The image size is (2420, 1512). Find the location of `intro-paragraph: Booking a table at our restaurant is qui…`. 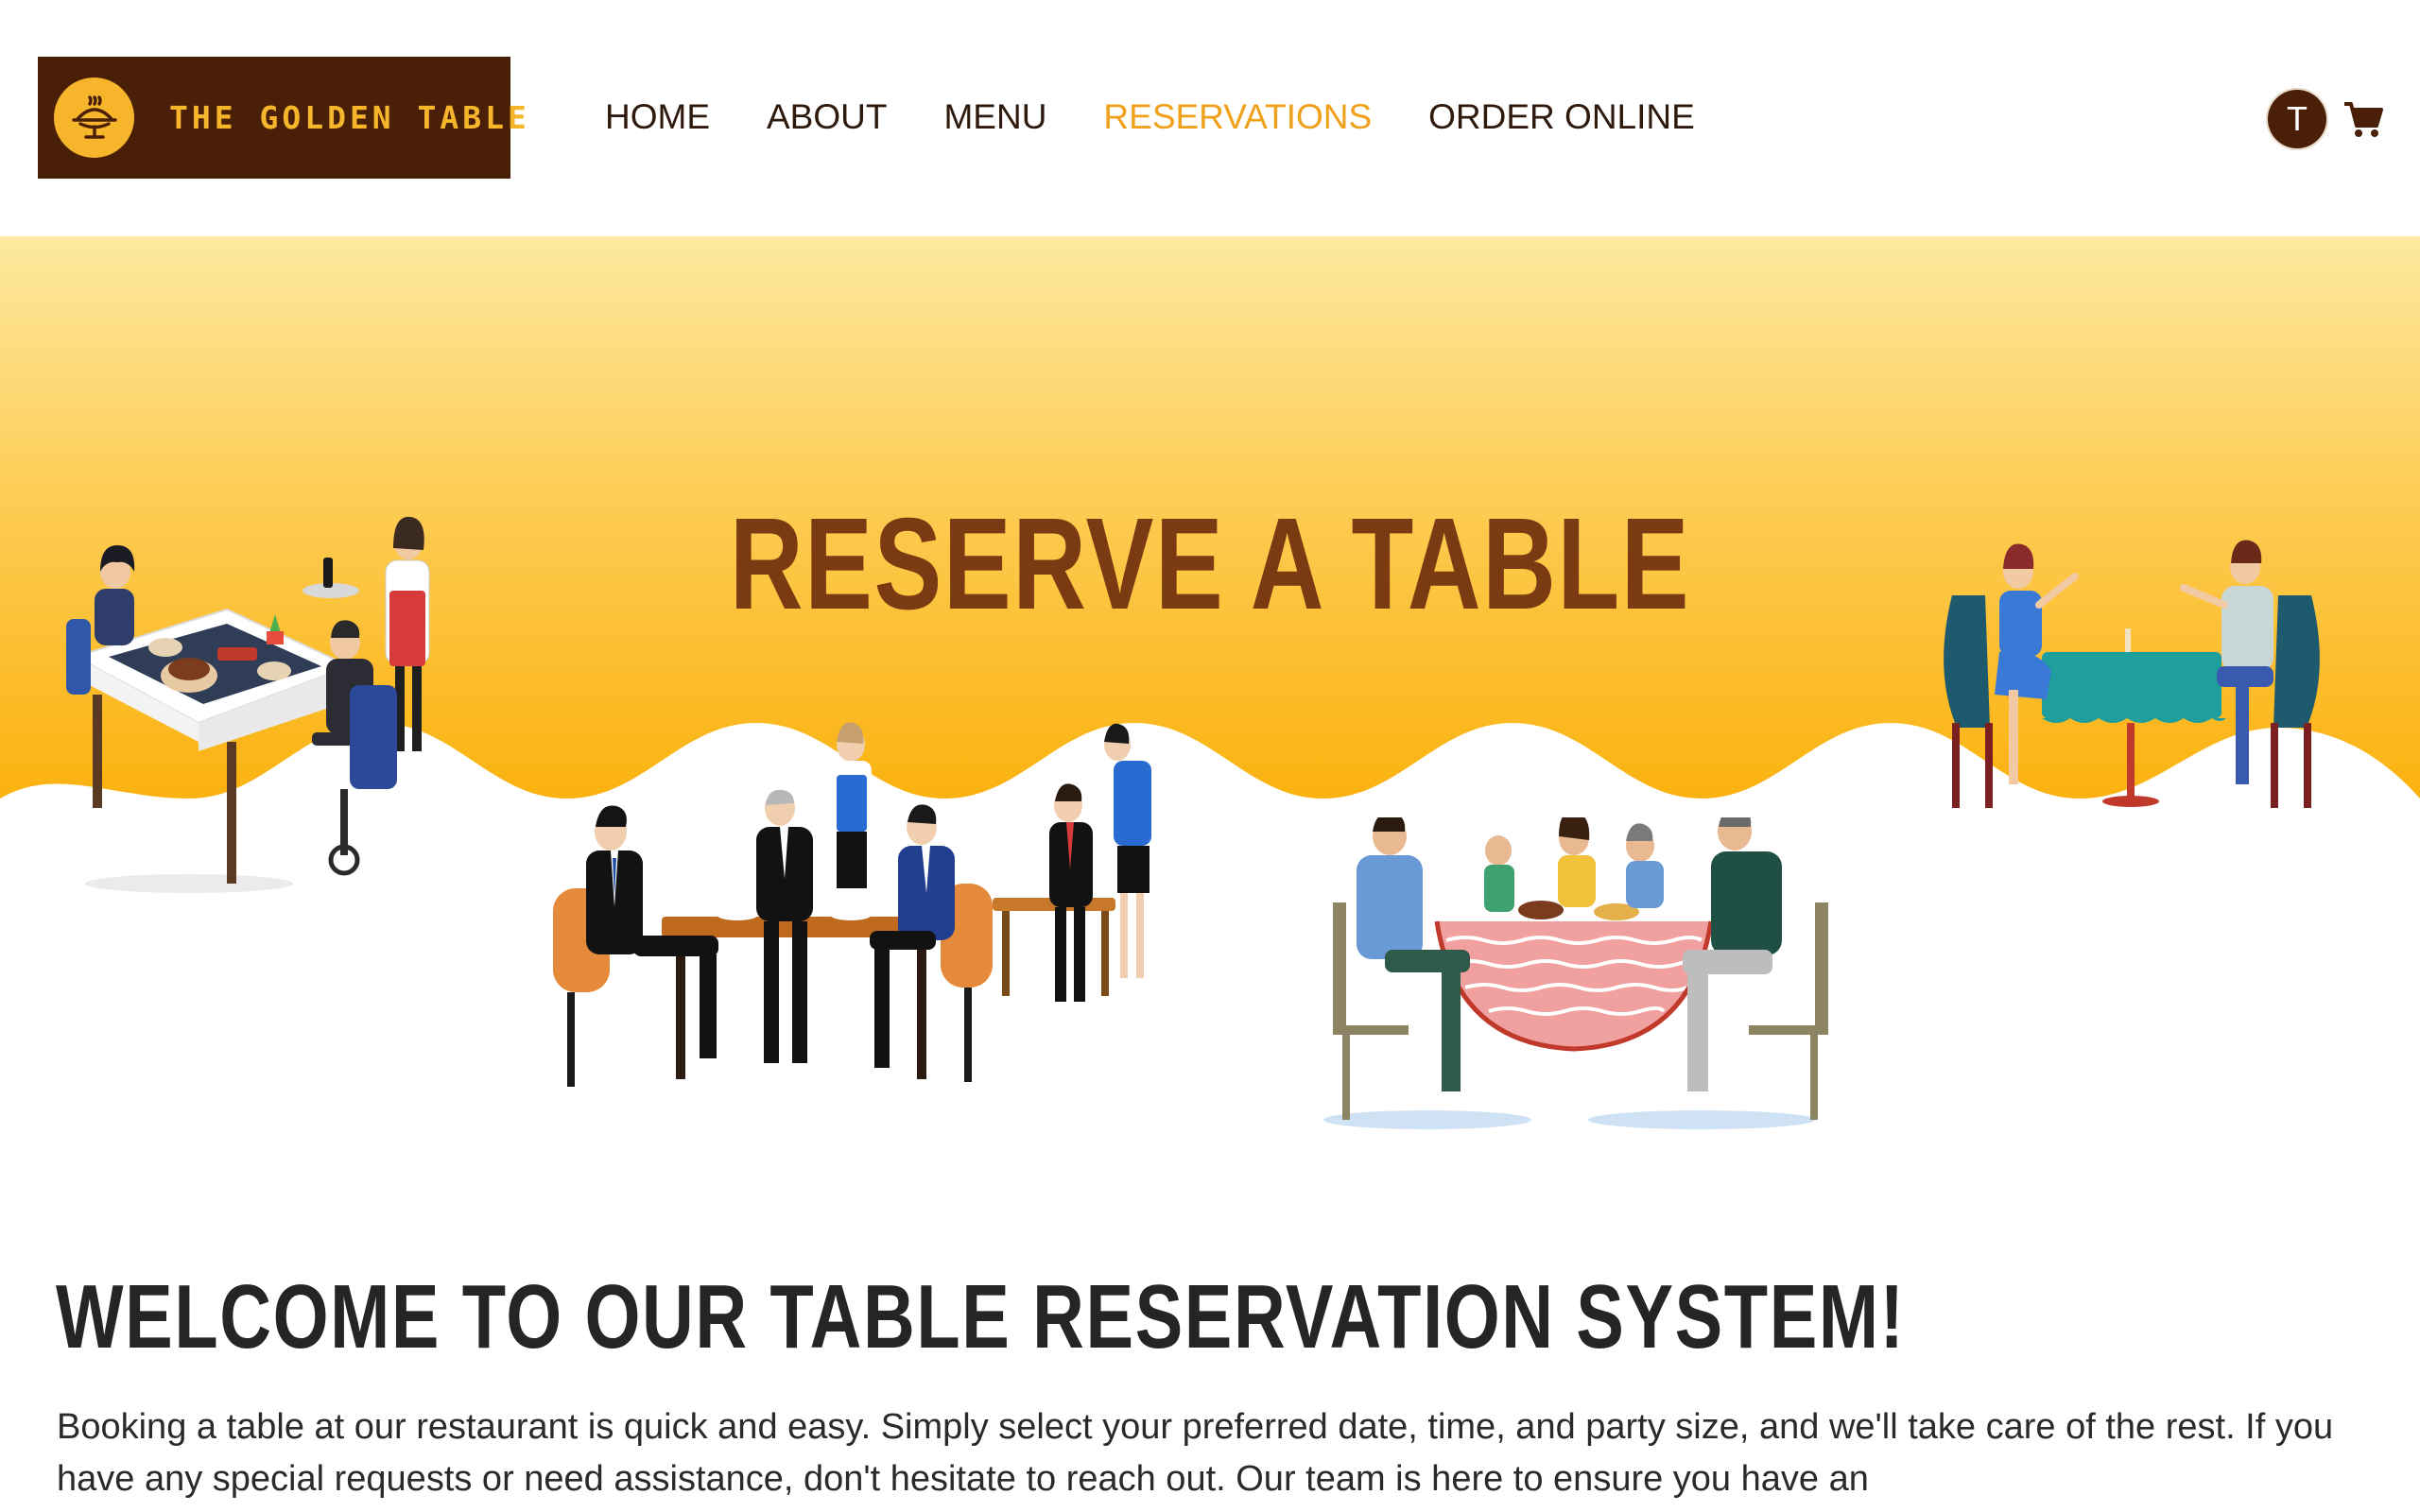

intro-paragraph: Booking a table at our restaurant is qui… is located at coordinates (1196, 1453).